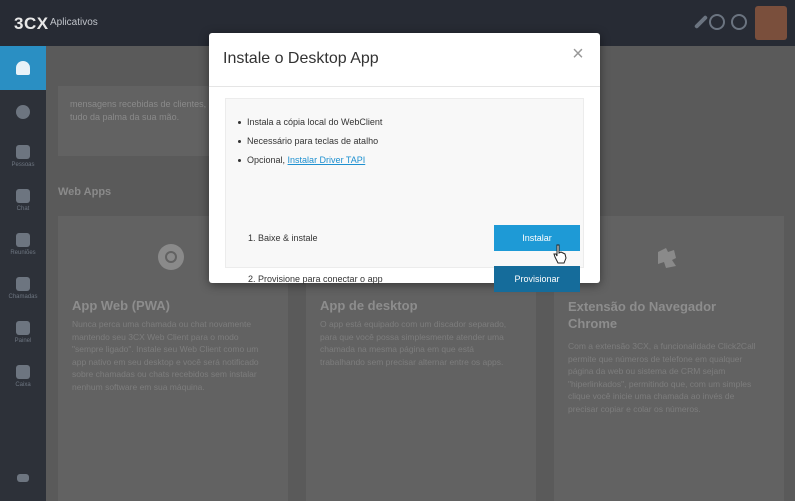 The width and height of the screenshot is (795, 501). I want to click on step-provision-label: 2. Provisione para conectar o app, so click(315, 279).